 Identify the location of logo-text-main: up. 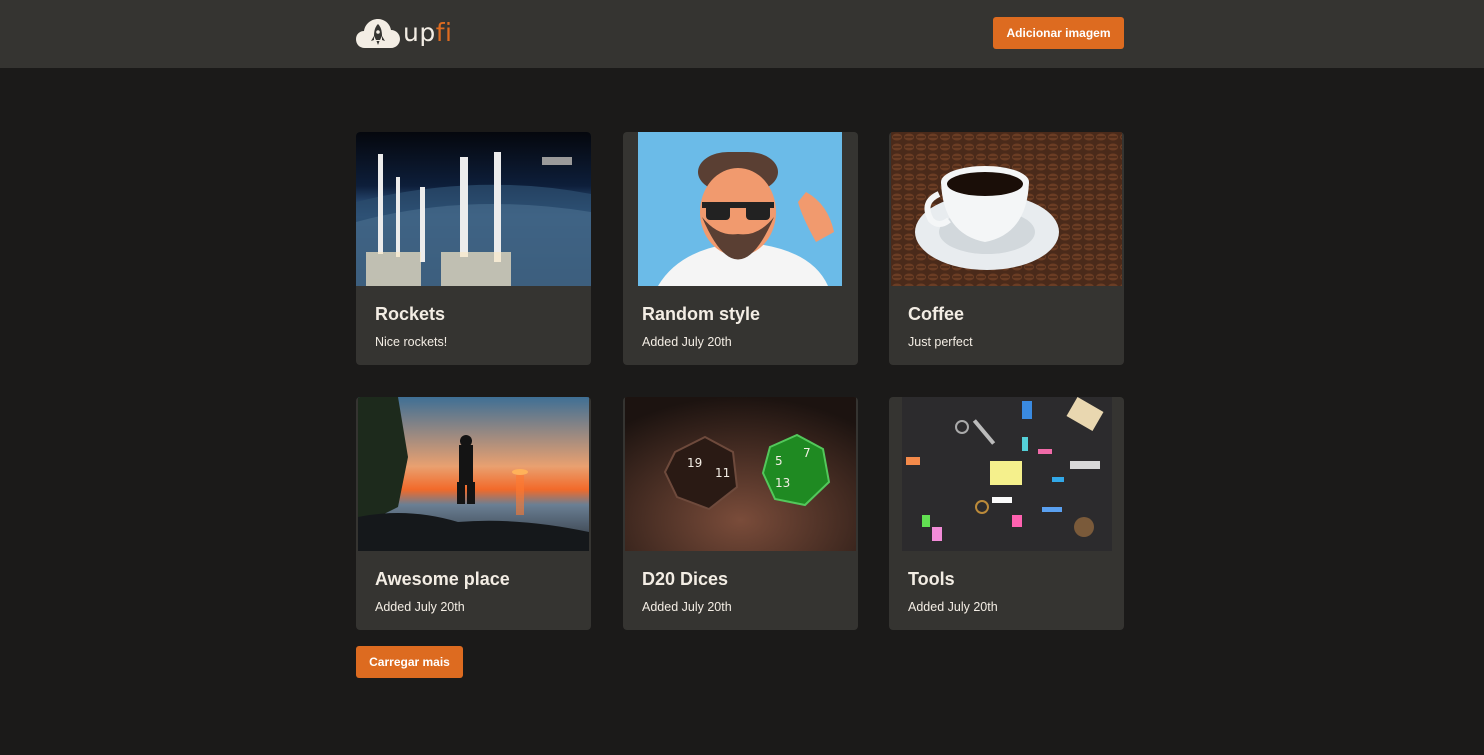
(419, 32).